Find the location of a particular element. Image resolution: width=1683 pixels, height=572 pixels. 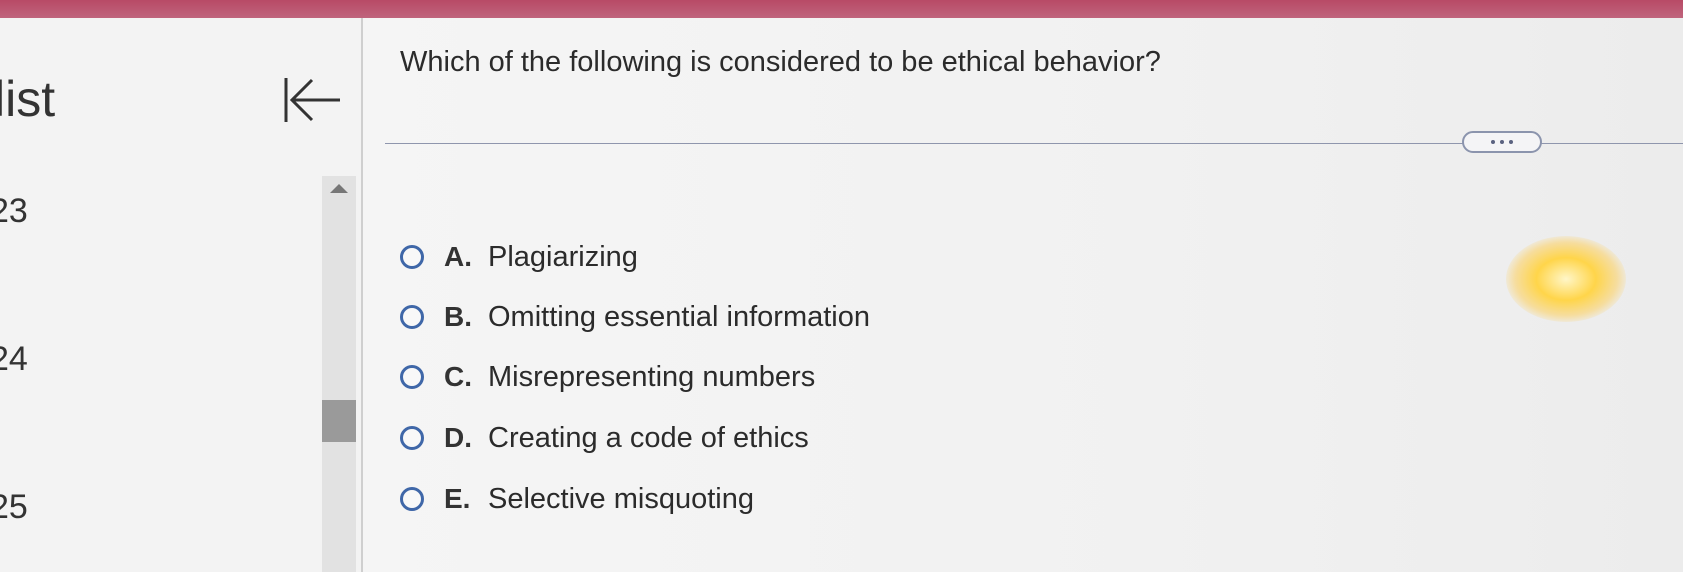

screen-glare is located at coordinates (1566, 279).